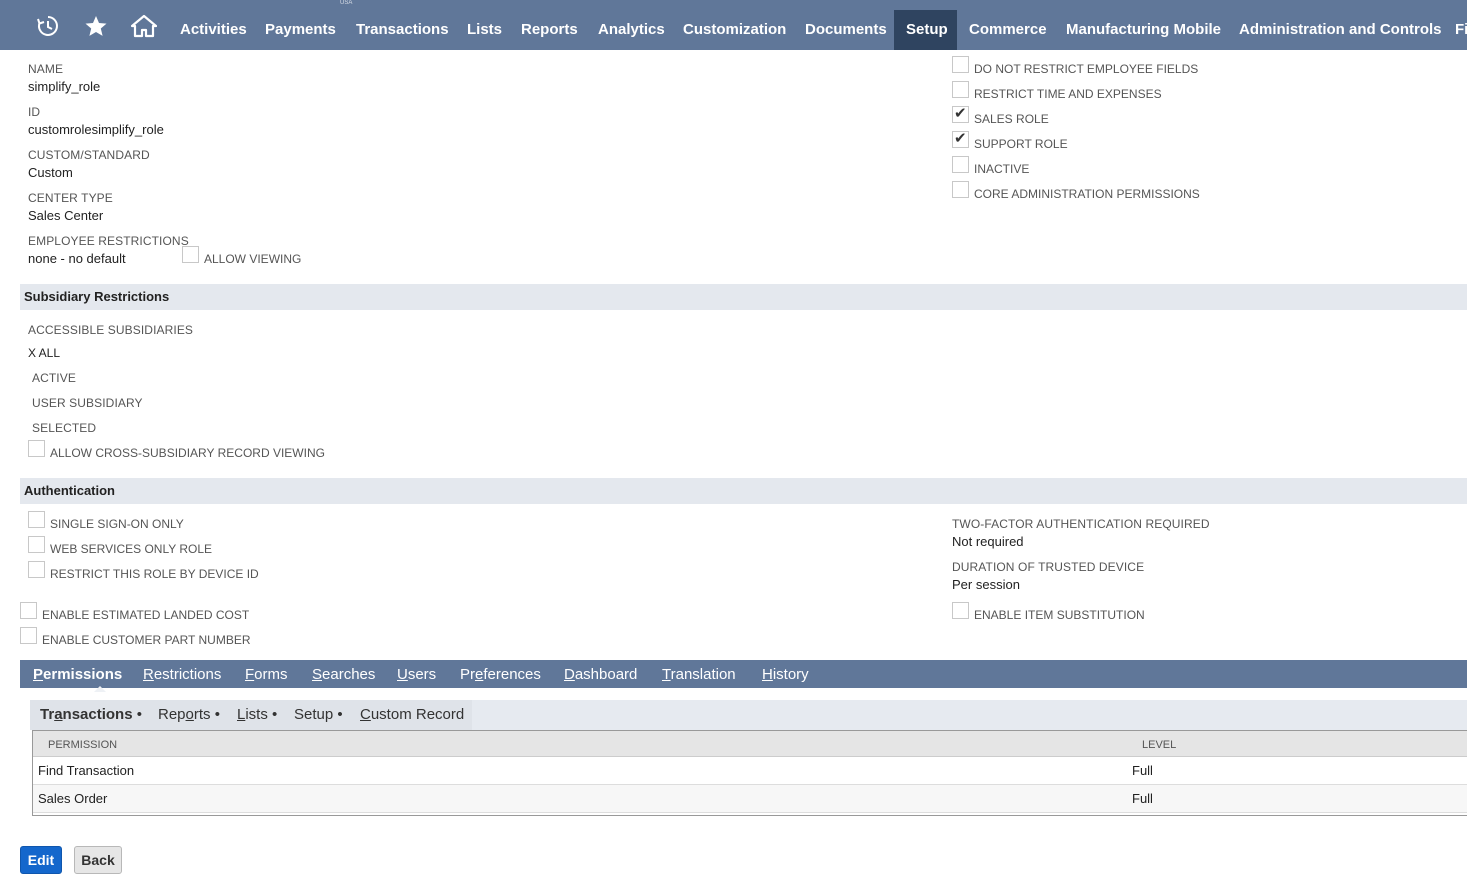 Image resolution: width=1467 pixels, height=886 pixels. Describe the element at coordinates (36, 544) in the screenshot. I see `web-services-only-role-checkbox` at that location.